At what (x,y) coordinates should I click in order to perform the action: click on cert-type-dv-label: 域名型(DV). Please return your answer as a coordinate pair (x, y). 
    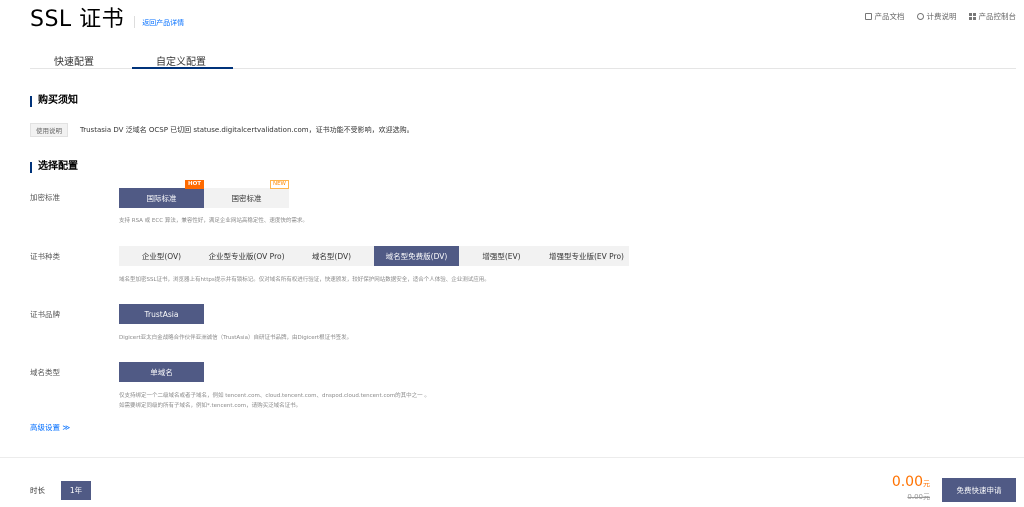
    Looking at the image, I should click on (331, 256).